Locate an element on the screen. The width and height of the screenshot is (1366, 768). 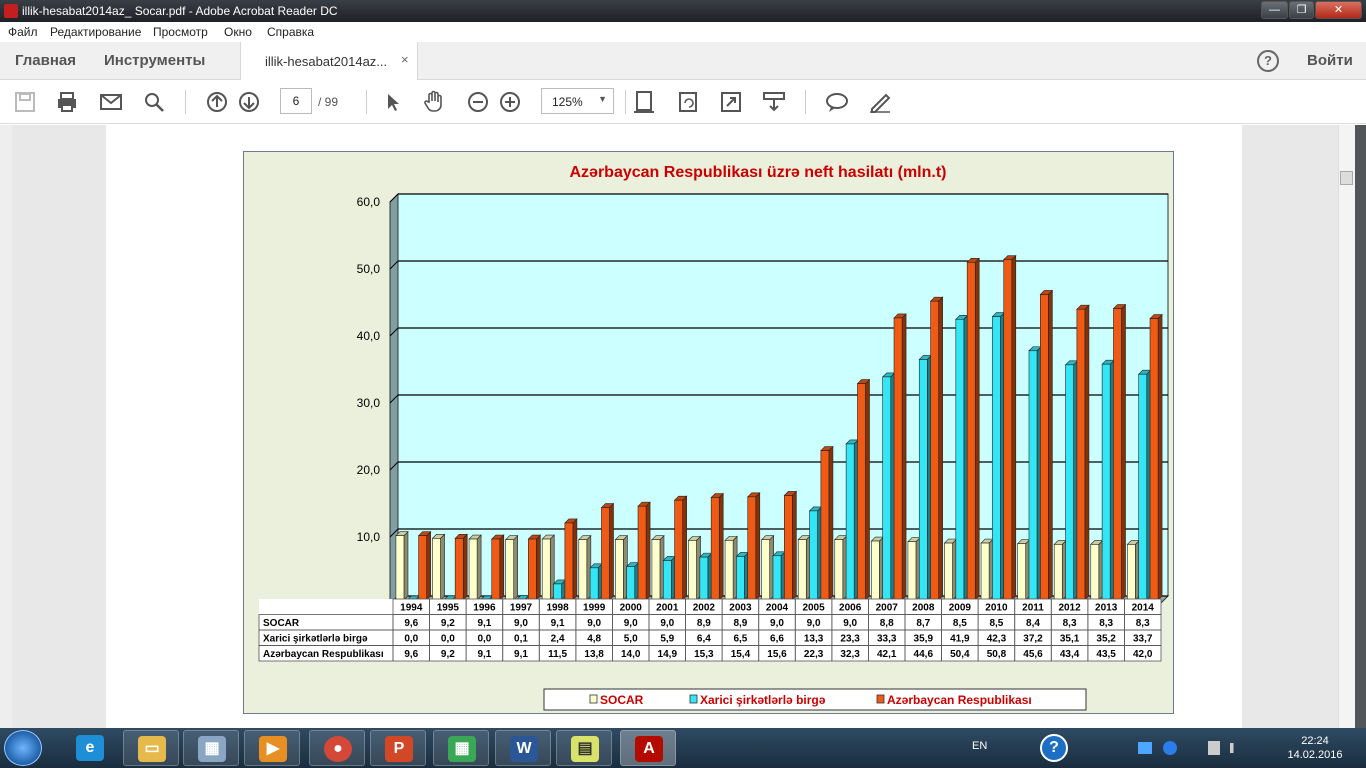
menu-help: Справка is located at coordinates (290, 32).